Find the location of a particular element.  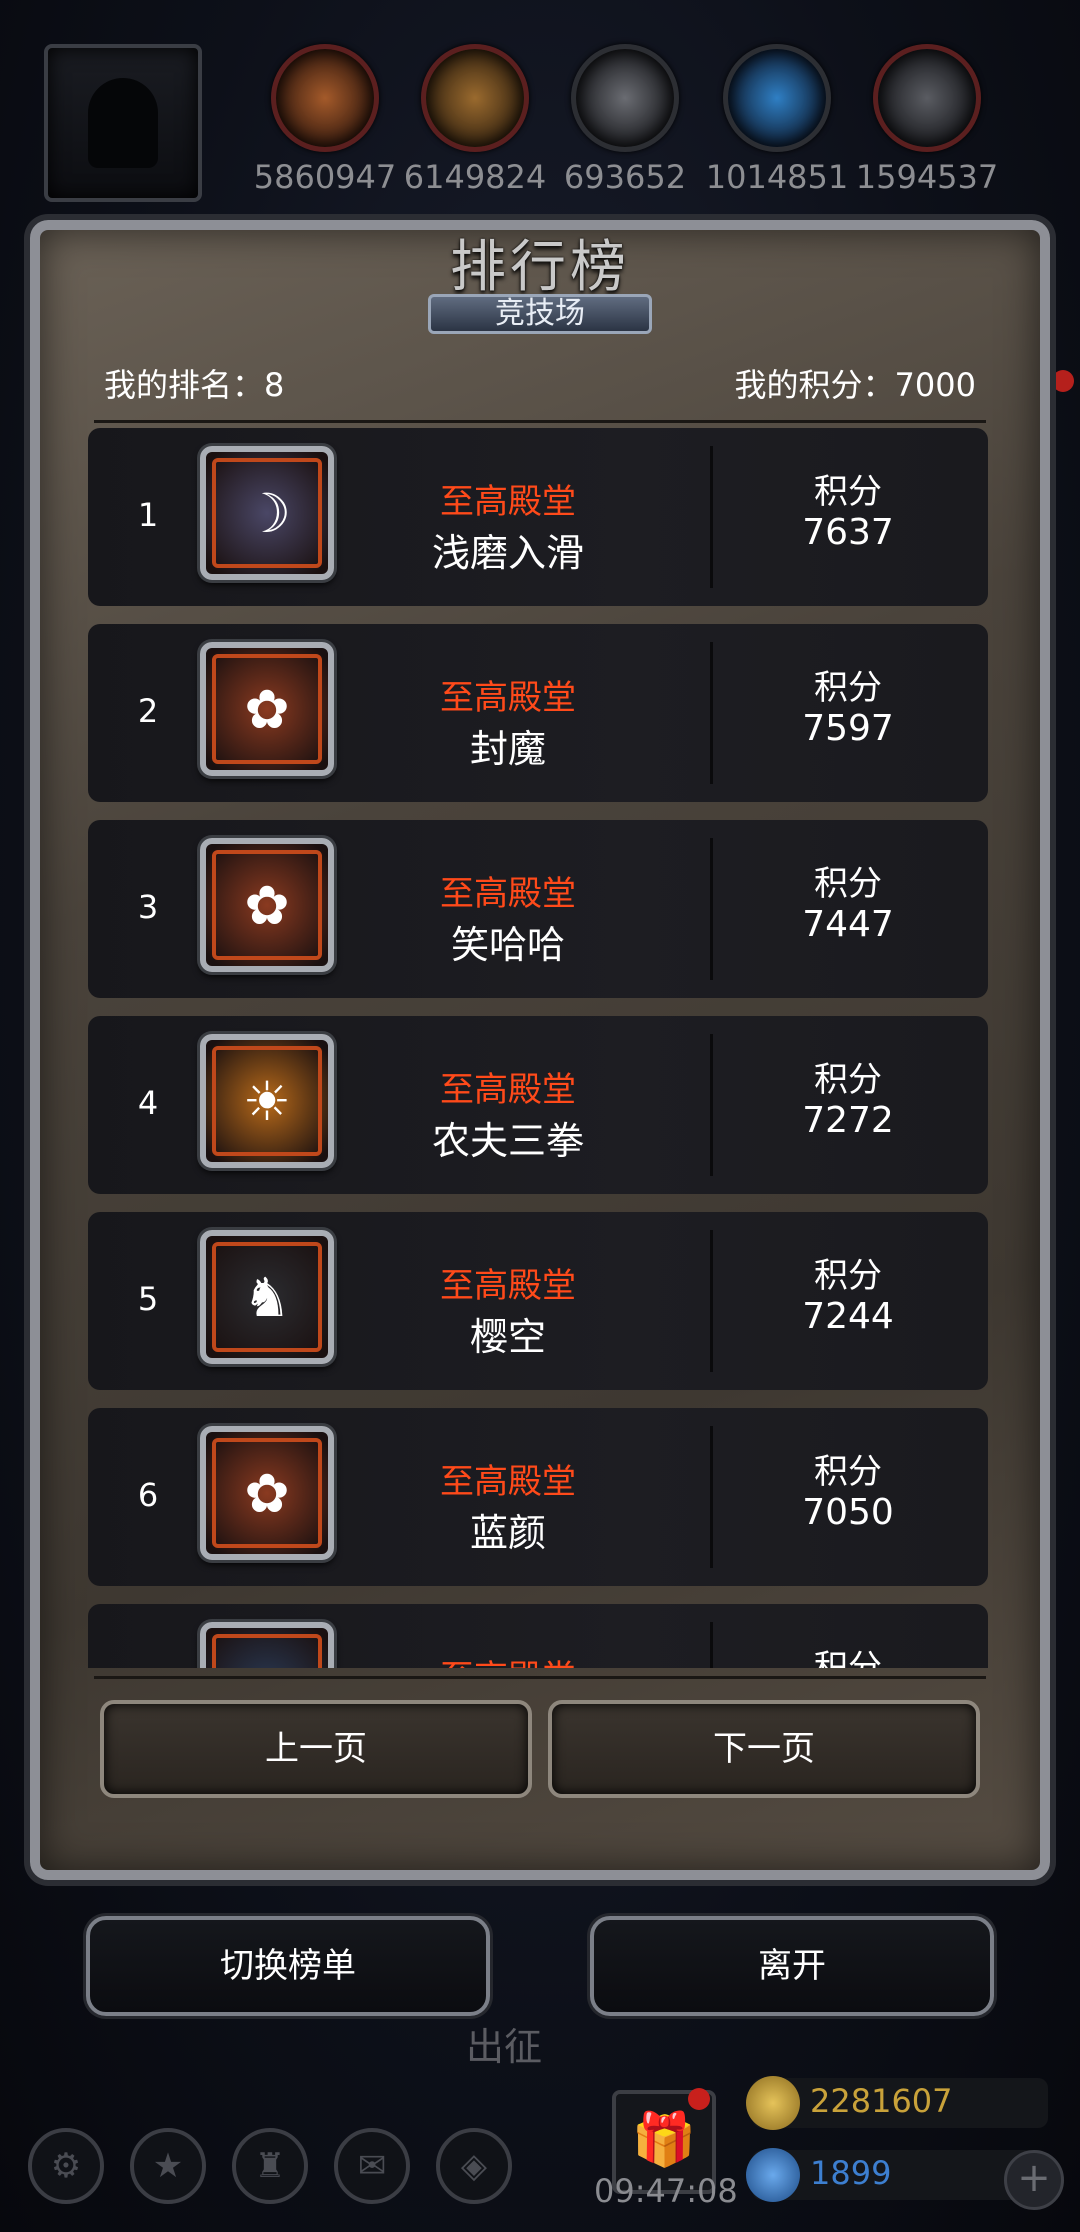

gem-icon is located at coordinates (773, 2175).